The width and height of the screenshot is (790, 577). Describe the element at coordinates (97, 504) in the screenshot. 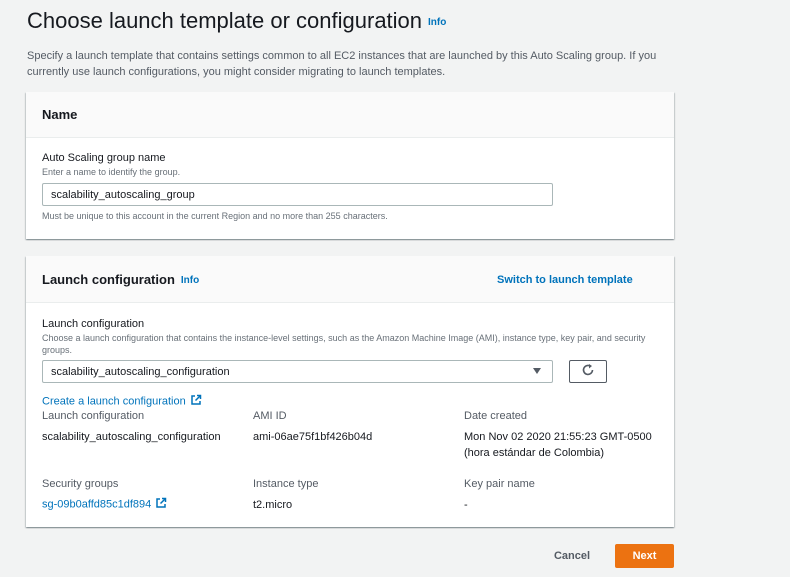

I see `security-group-id: sg-09b0affd85c1df894` at that location.